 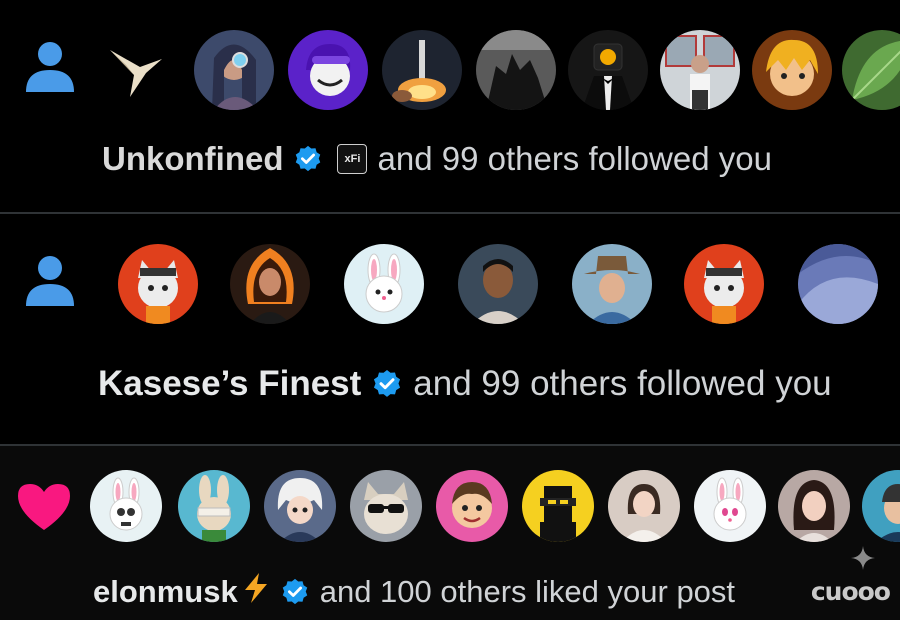 I want to click on actor-name: Unkonfined, so click(x=192, y=159).